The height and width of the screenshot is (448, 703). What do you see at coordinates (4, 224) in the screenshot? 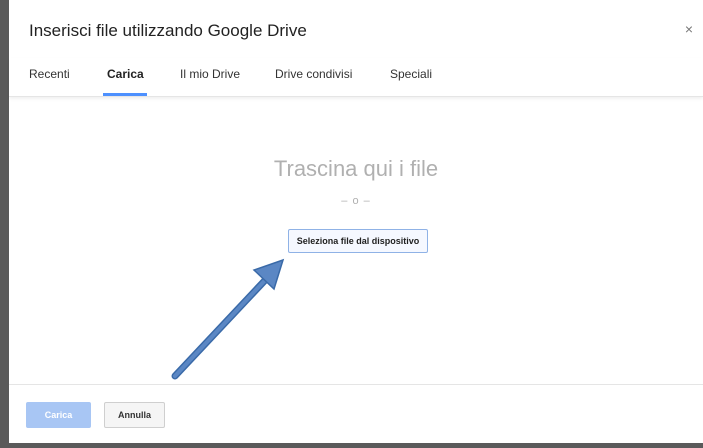
I see `window-left-border` at bounding box center [4, 224].